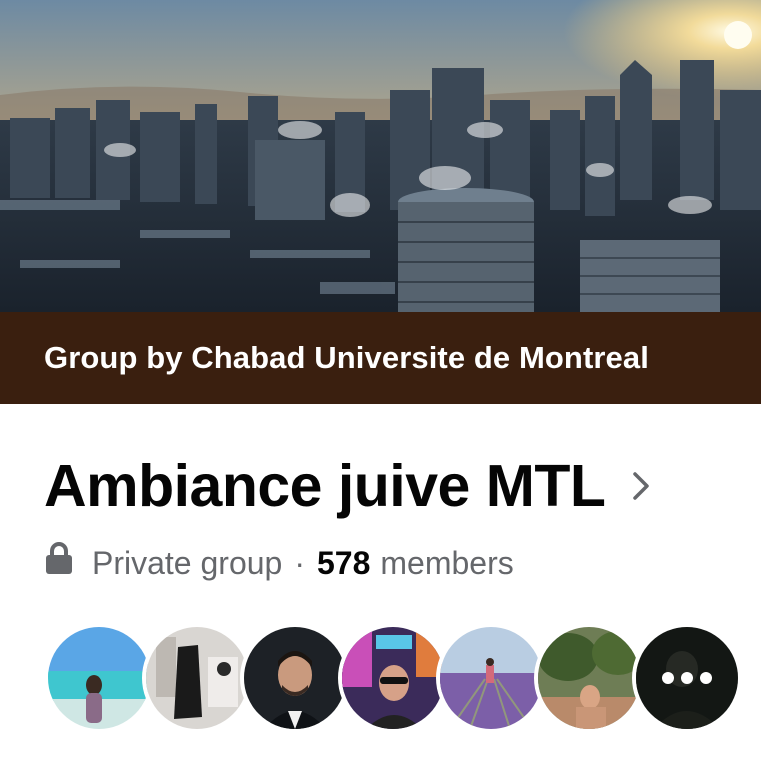 The image size is (761, 771). I want to click on member-count: 578, so click(343, 562).